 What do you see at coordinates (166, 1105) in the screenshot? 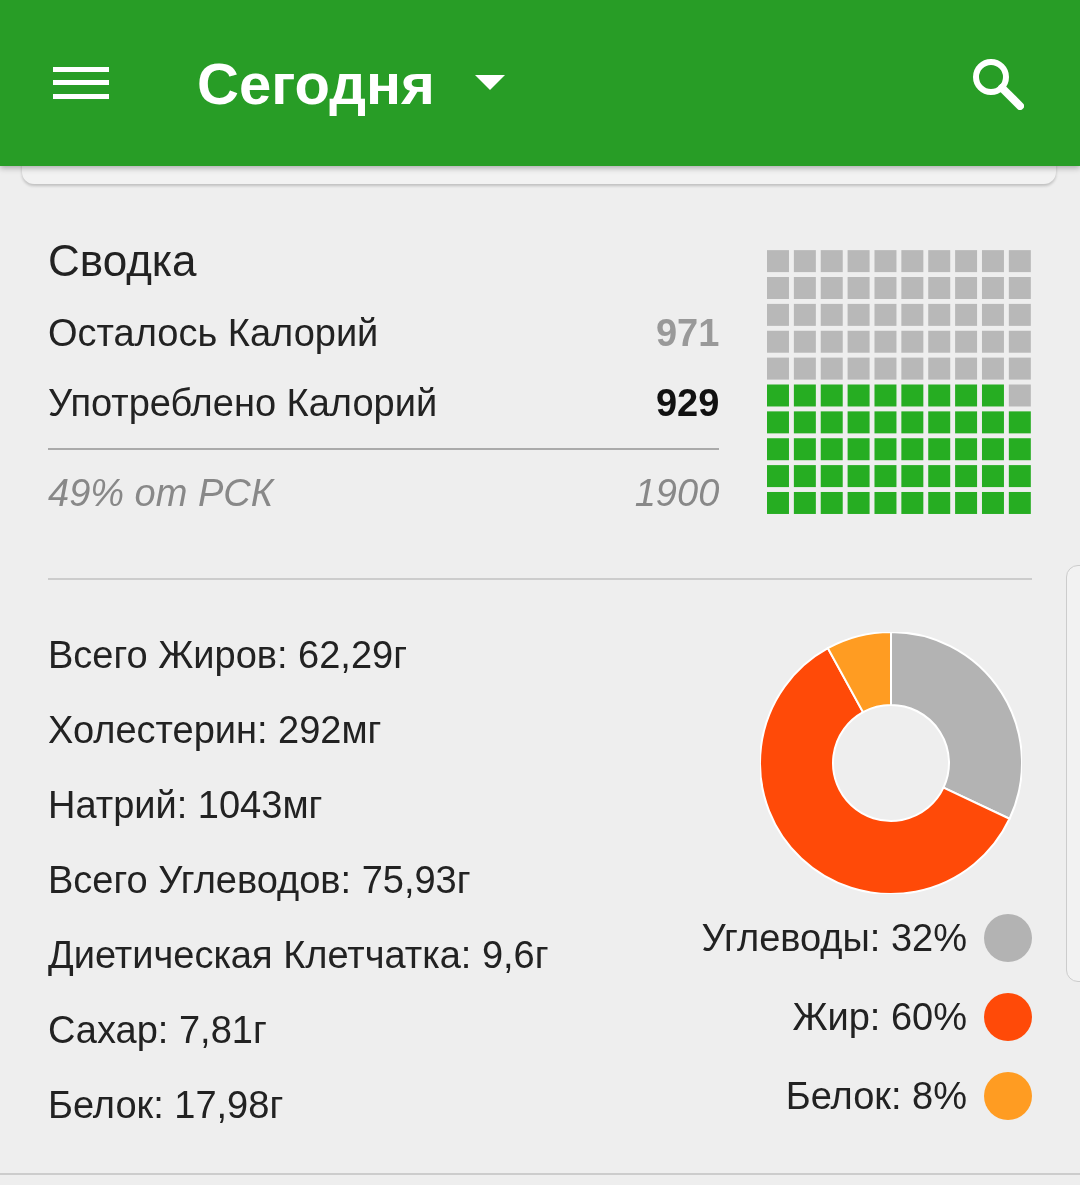
I see `nutrient-text: Белок: 17,98г` at bounding box center [166, 1105].